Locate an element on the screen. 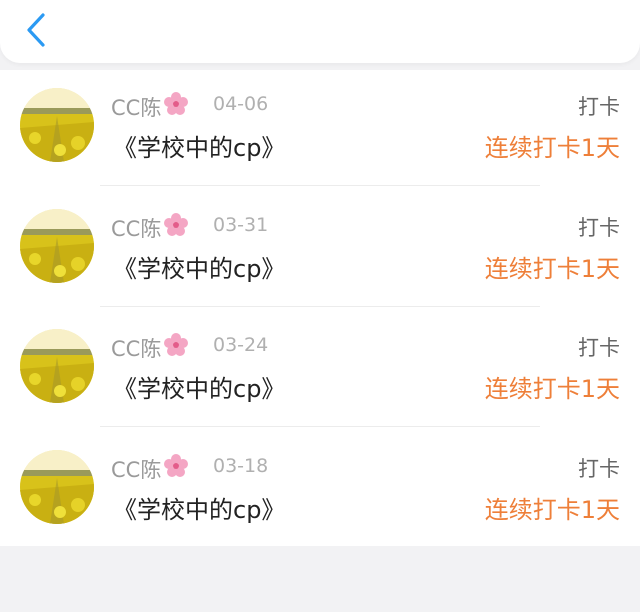 The height and width of the screenshot is (612, 640). checkin-date: 03-31 is located at coordinates (241, 225).